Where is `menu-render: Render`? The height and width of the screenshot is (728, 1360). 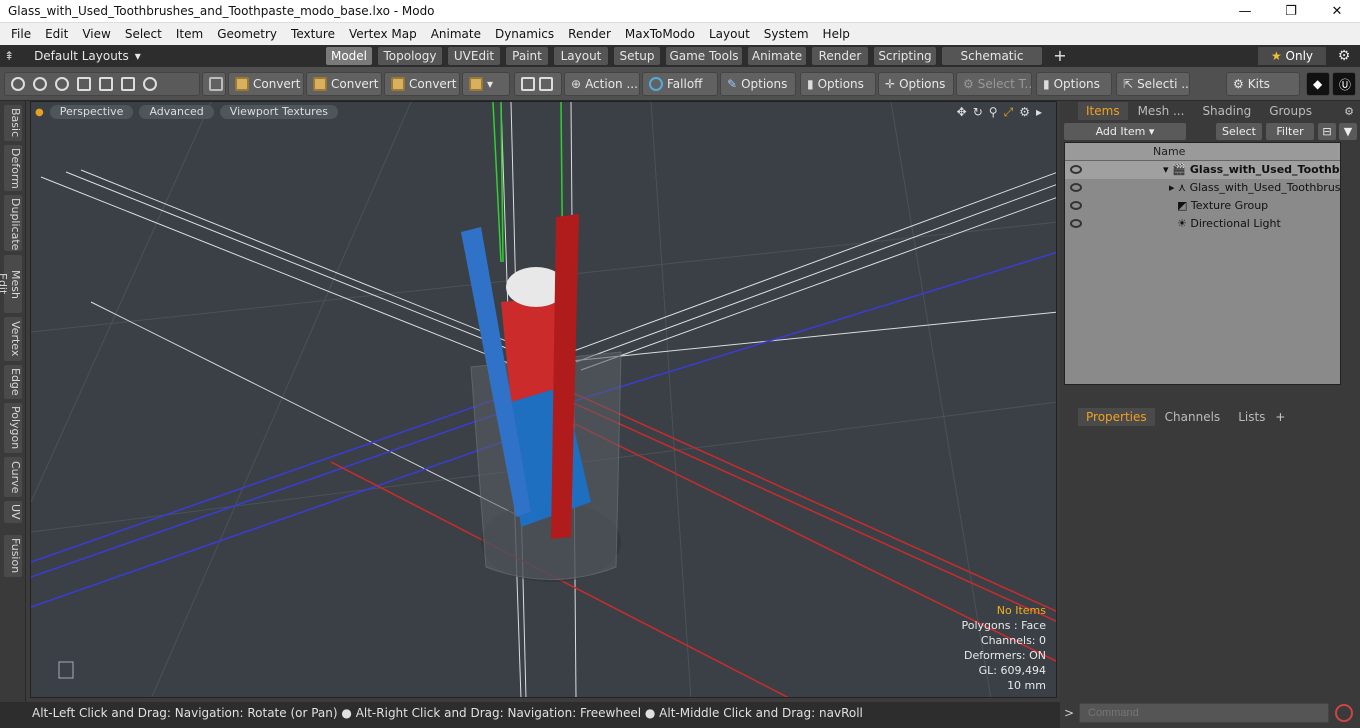 menu-render: Render is located at coordinates (589, 34).